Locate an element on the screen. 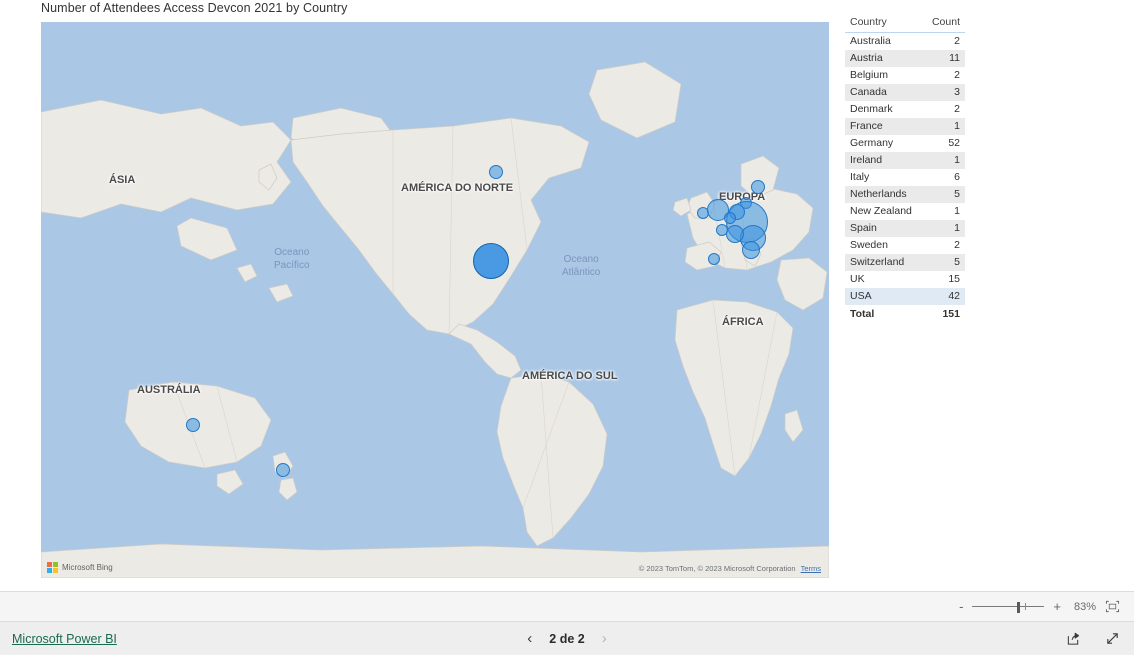 The image size is (1134, 655). zoom-slider-tick is located at coordinates (1026, 606).